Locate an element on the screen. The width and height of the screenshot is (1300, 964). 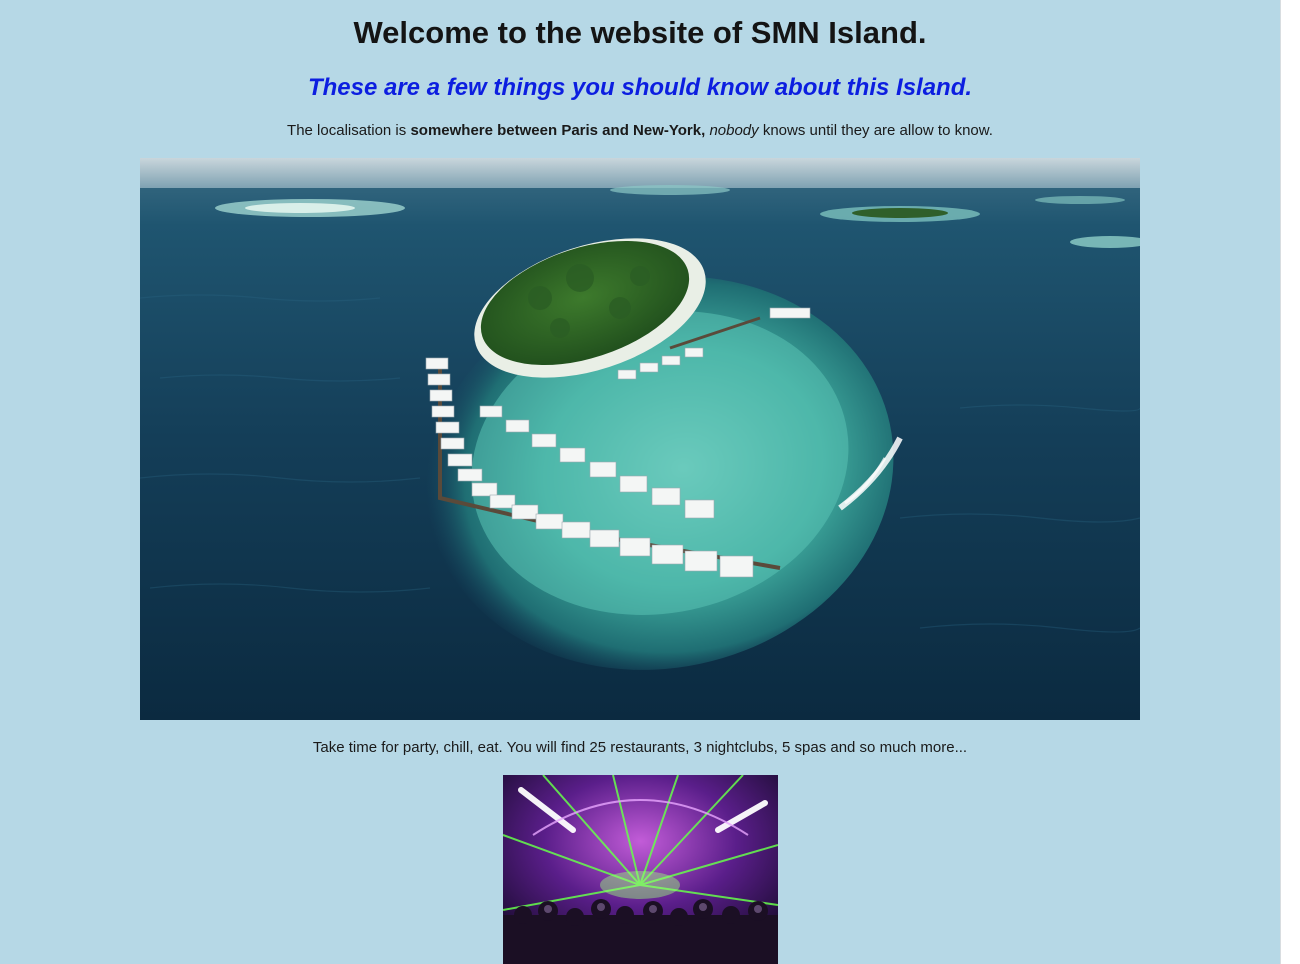
page-title: Welcome to the website of SMN Island. is located at coordinates (640, 32).